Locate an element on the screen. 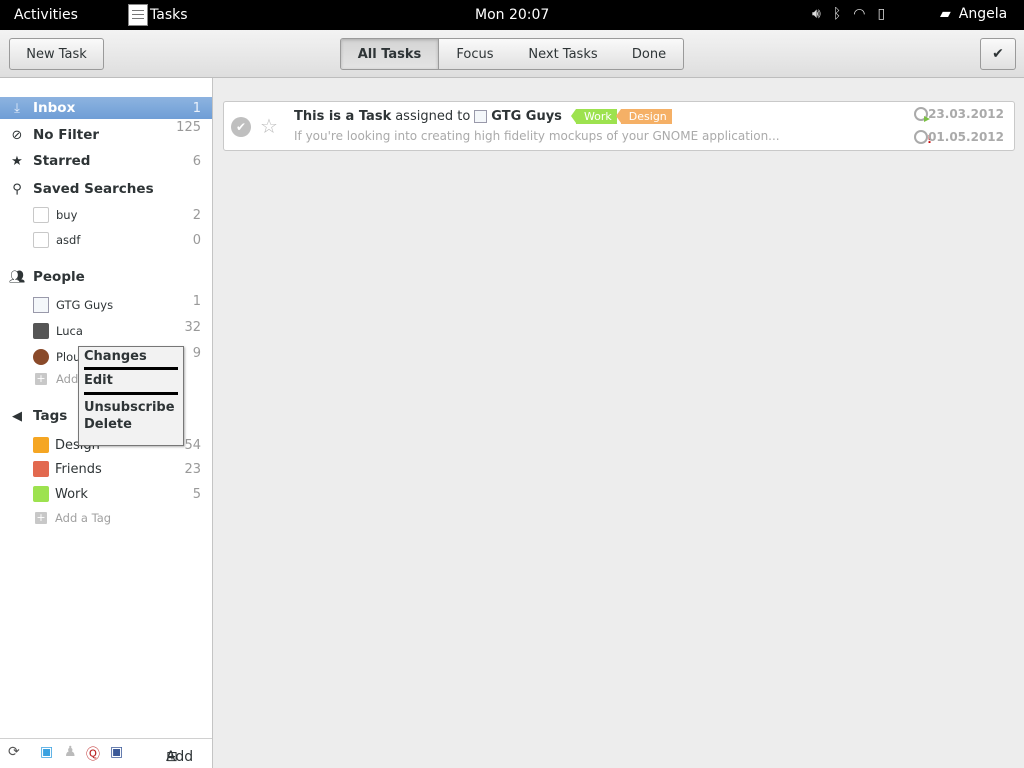 This screenshot has width=1024, height=768. mark-done-button: ✔ is located at coordinates (998, 54).